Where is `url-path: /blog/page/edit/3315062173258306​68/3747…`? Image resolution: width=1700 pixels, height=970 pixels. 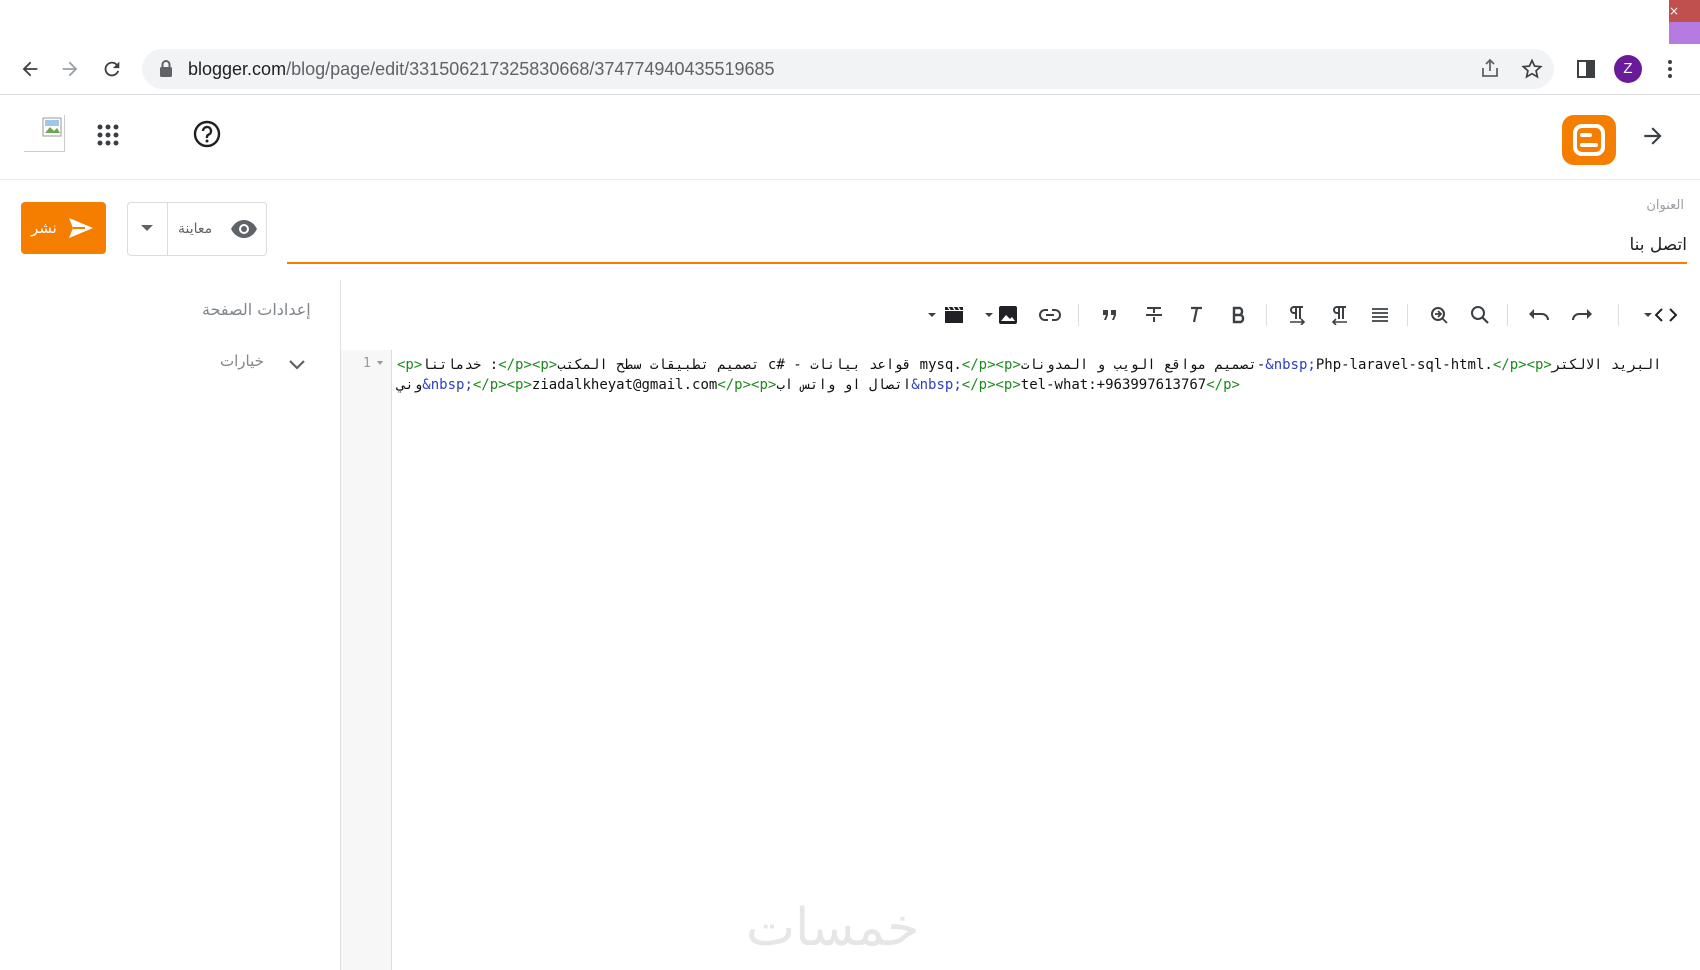
url-path: /blog/page/edit/3315062173258306​68/3747… is located at coordinates (530, 69).